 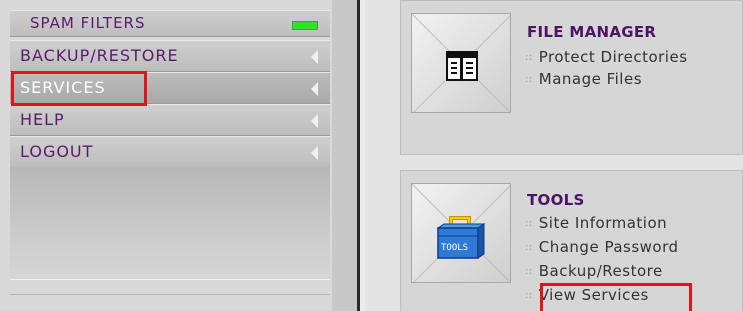 I want to click on tools-icon-box: TOOLS, so click(x=461, y=233).